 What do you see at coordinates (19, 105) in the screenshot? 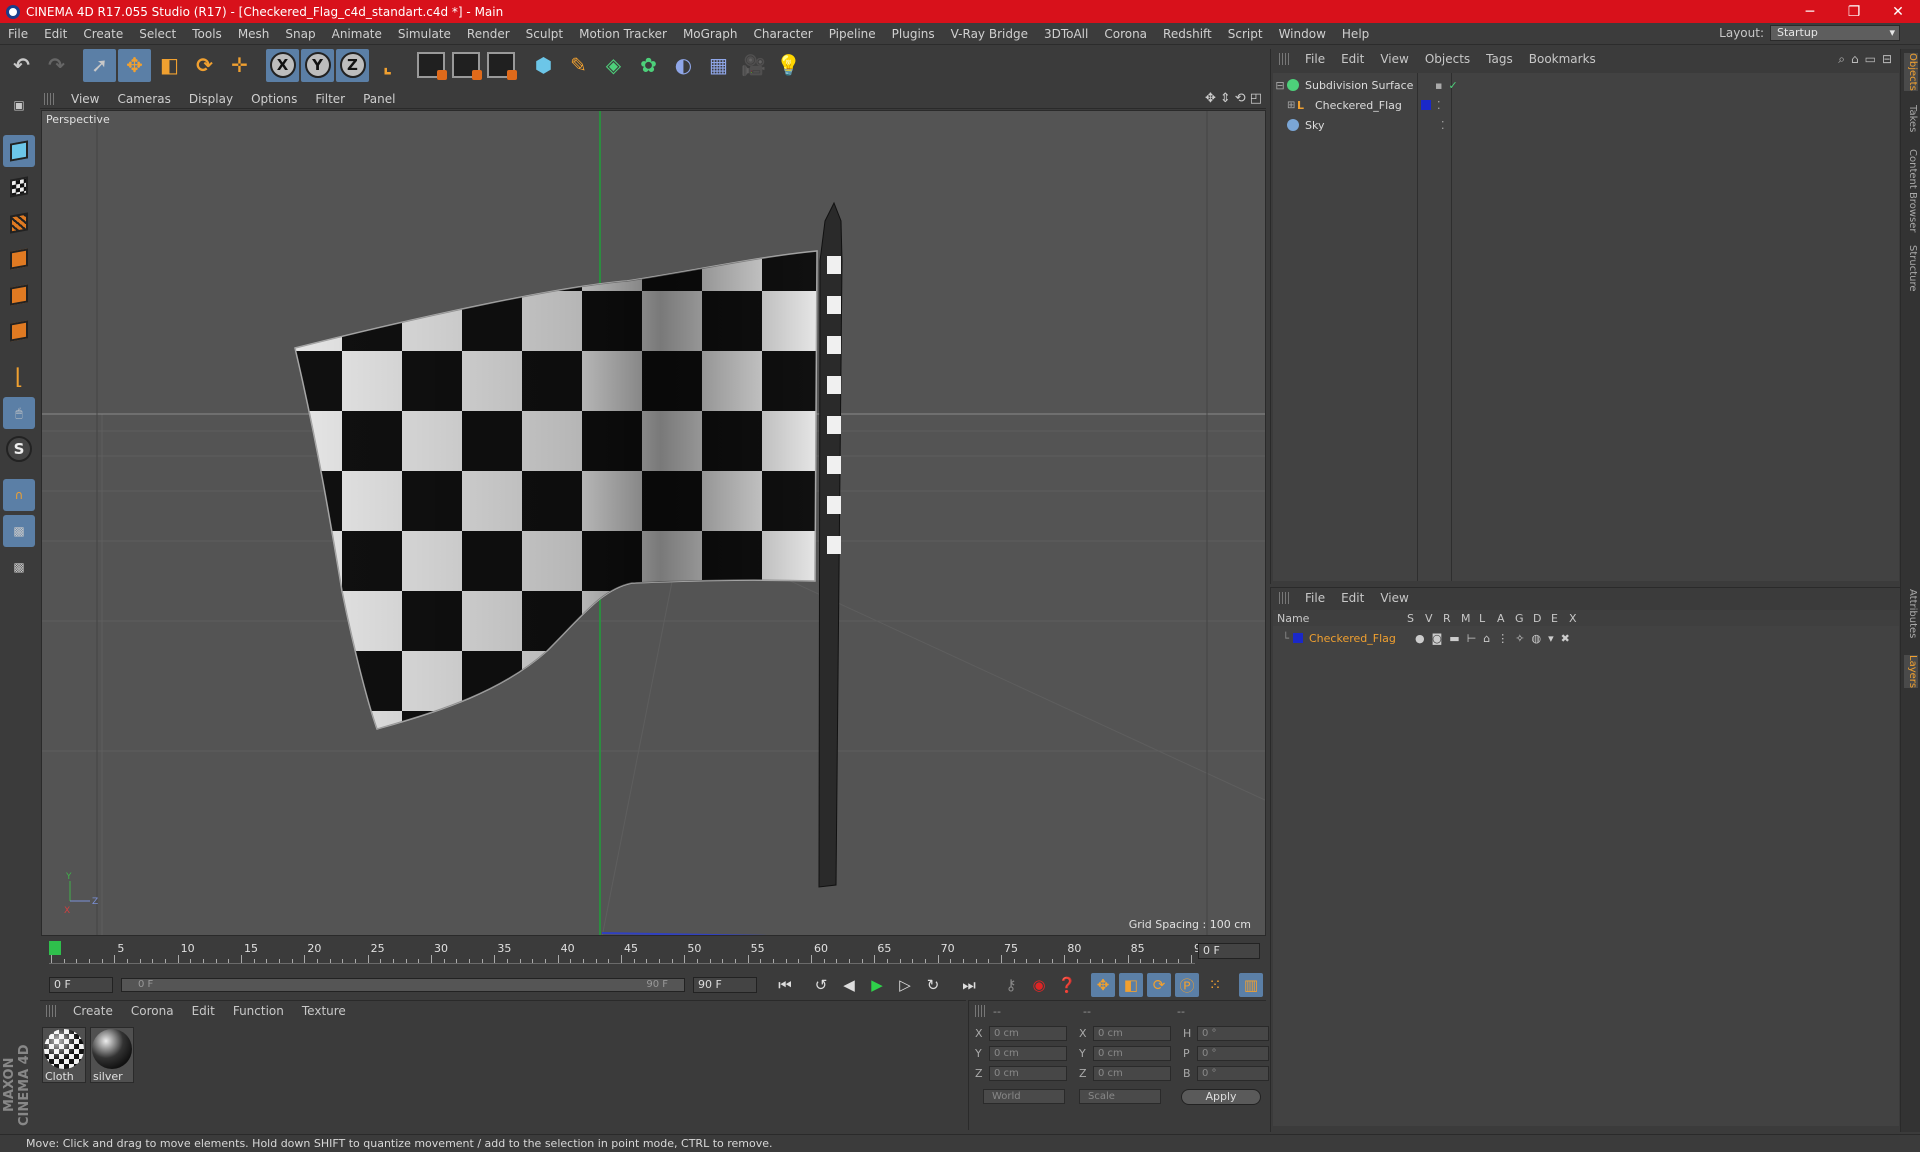
I see `make-editable-button: ▣` at bounding box center [19, 105].